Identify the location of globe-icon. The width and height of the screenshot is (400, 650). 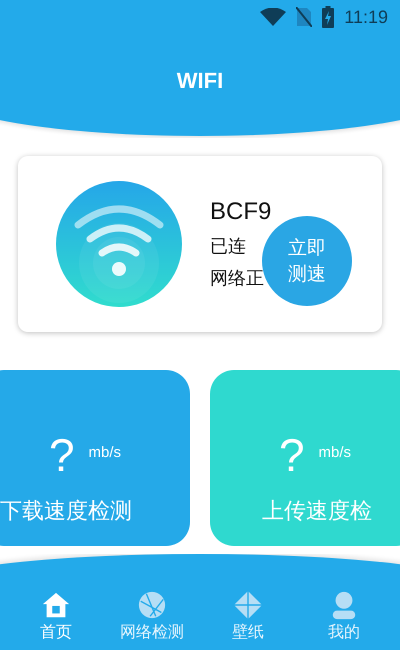
(152, 605).